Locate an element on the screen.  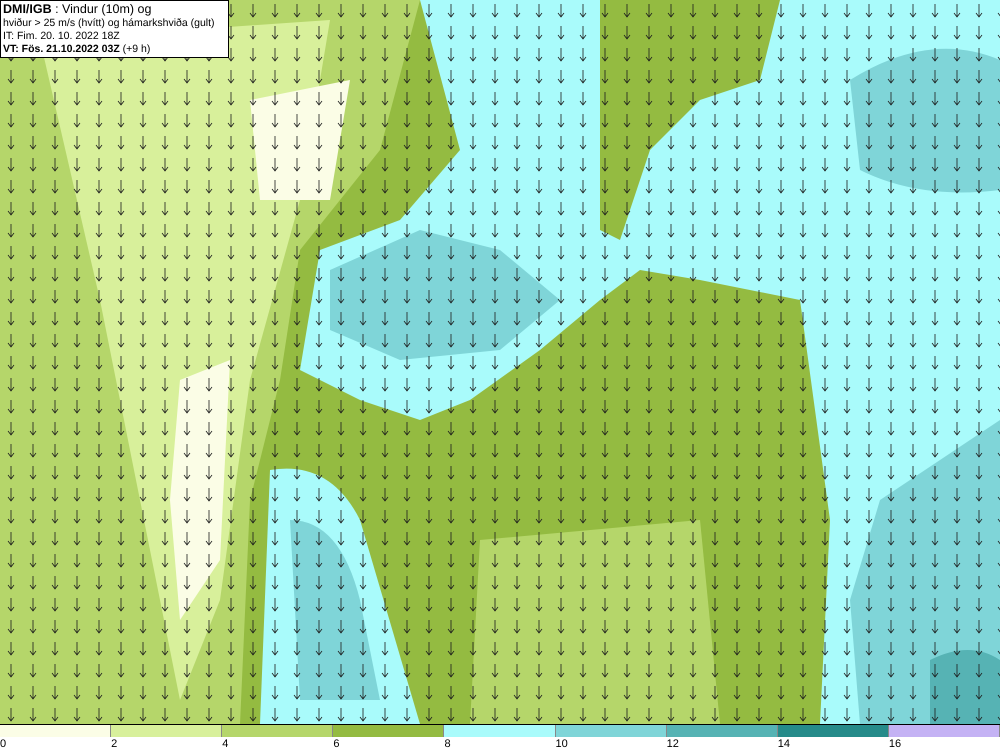
legend-label: 14 is located at coordinates (784, 744).